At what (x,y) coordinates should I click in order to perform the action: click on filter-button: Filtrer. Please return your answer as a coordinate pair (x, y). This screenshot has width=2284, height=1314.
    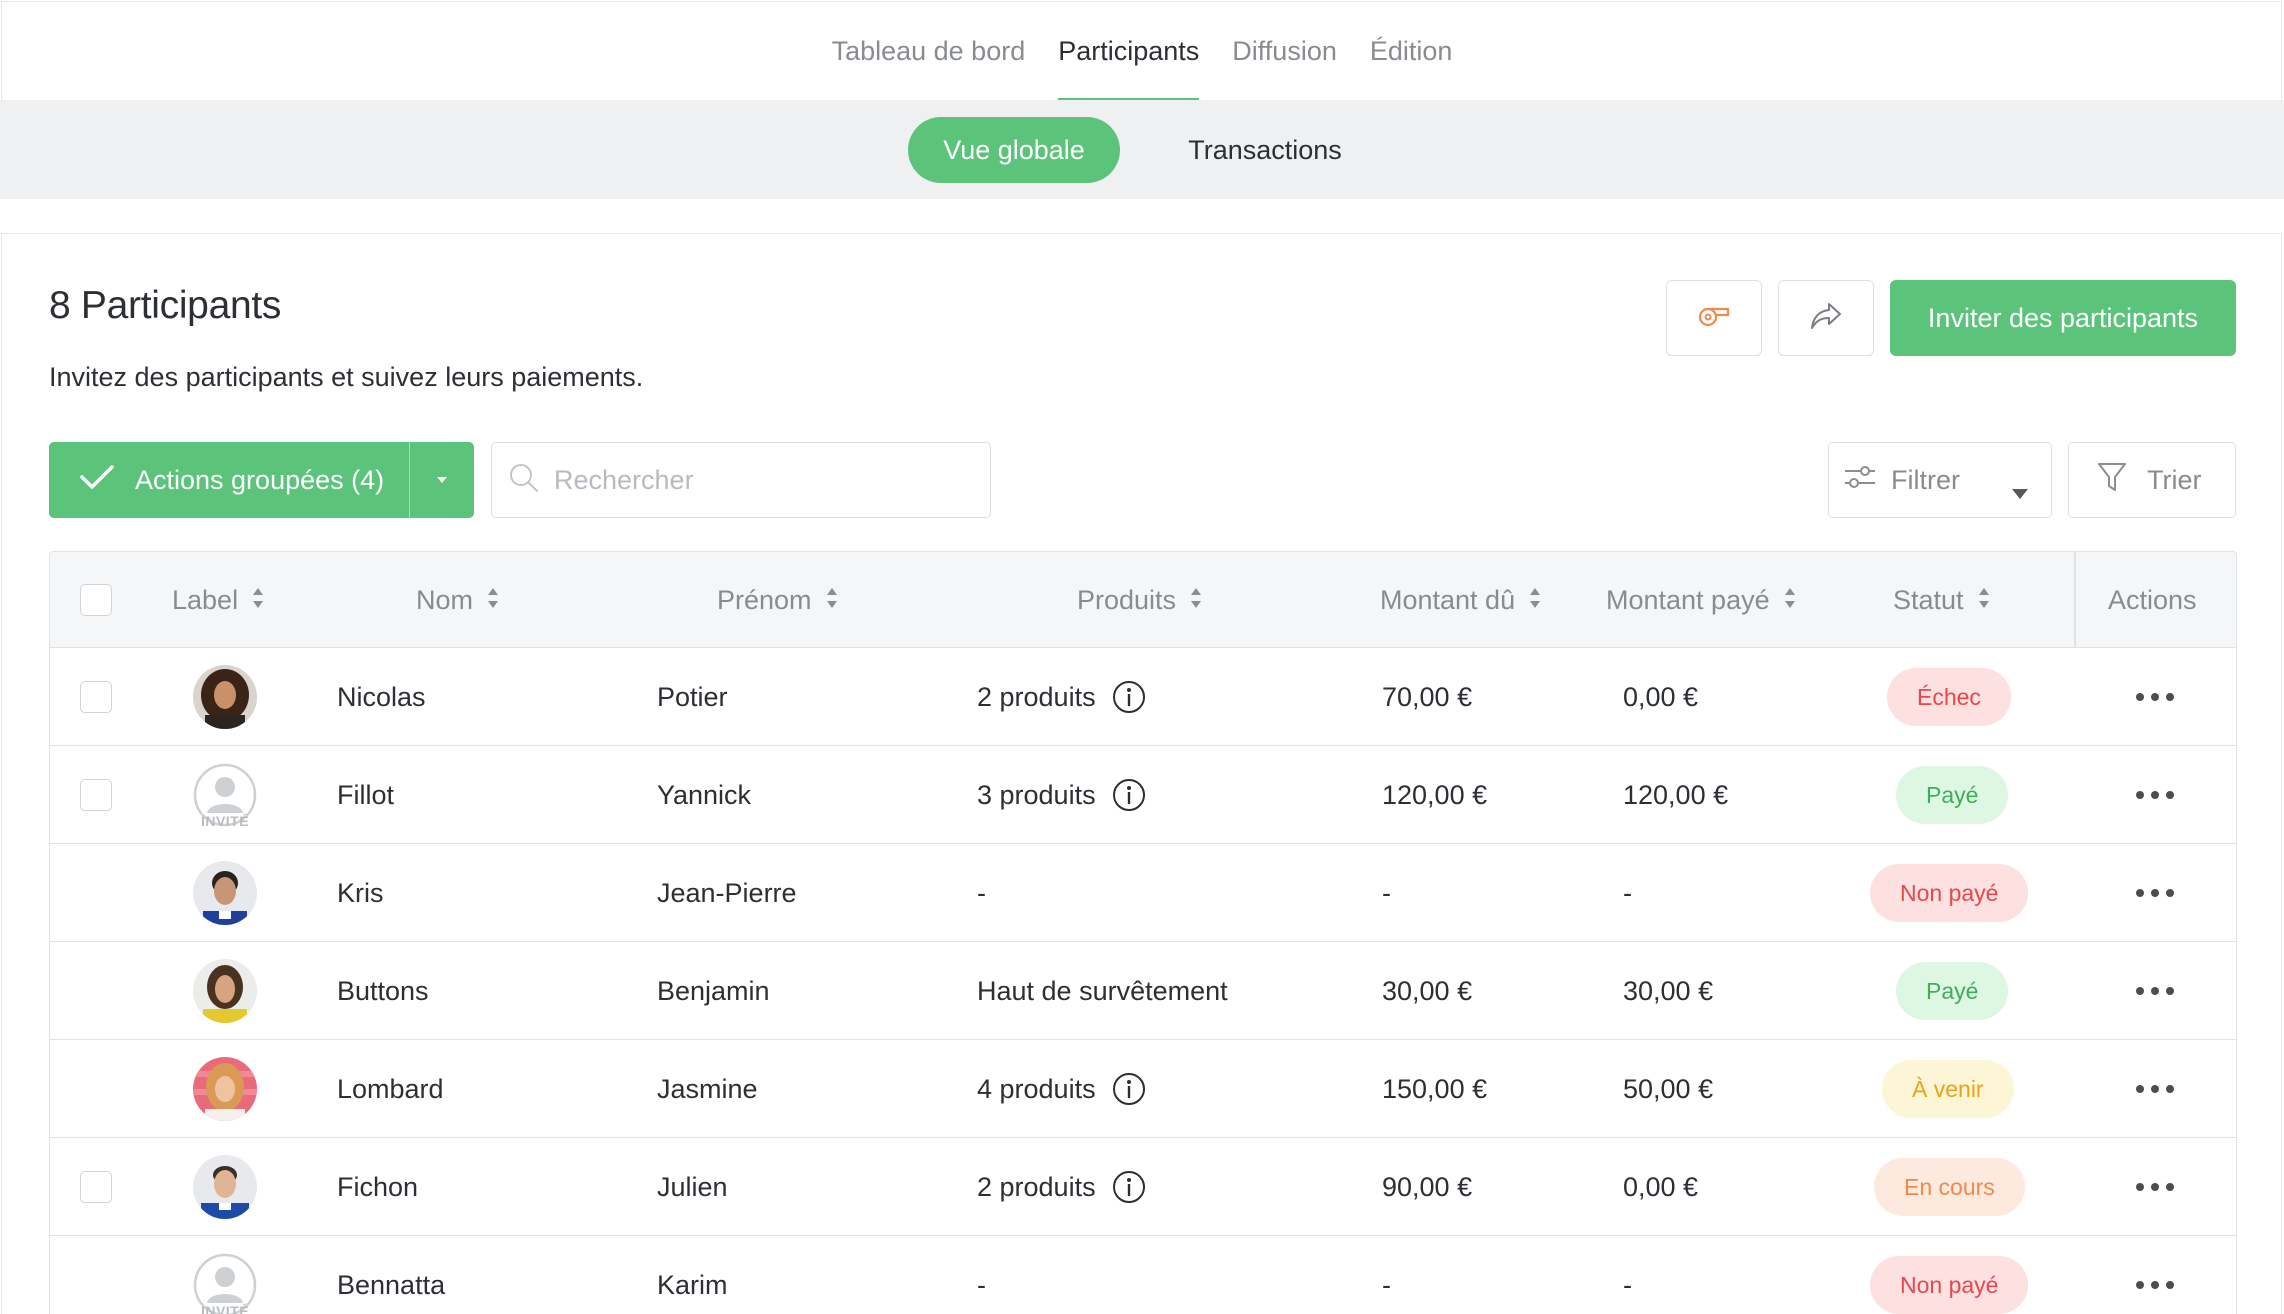
    Looking at the image, I should click on (1940, 480).